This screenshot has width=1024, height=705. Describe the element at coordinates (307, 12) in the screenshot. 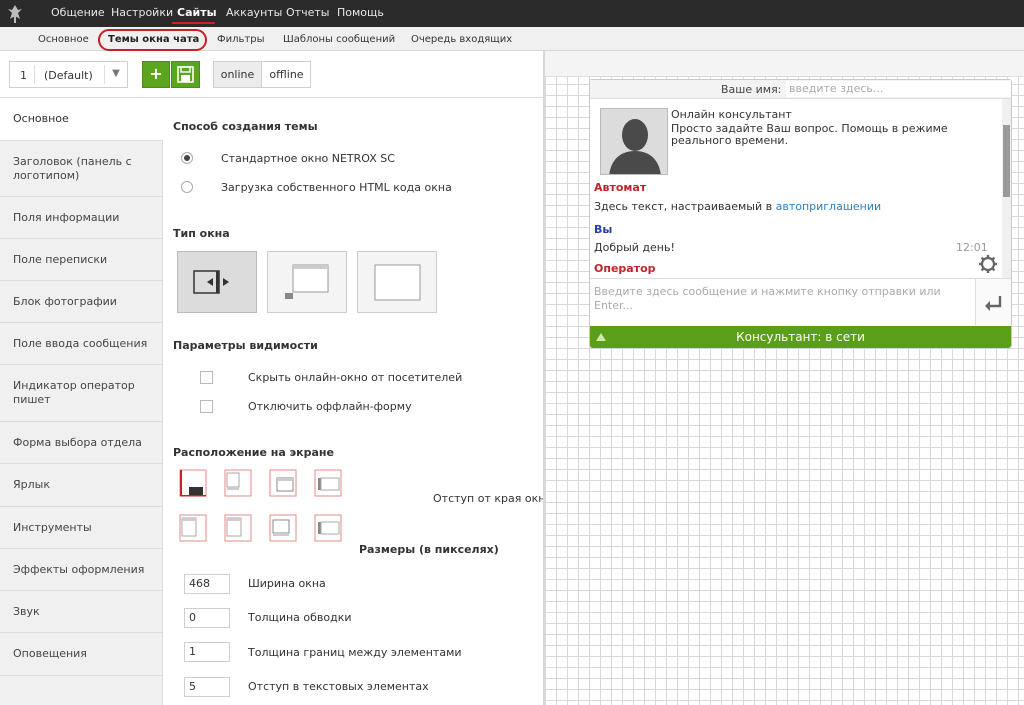

I see `nav-item-reports: Отчеты` at that location.